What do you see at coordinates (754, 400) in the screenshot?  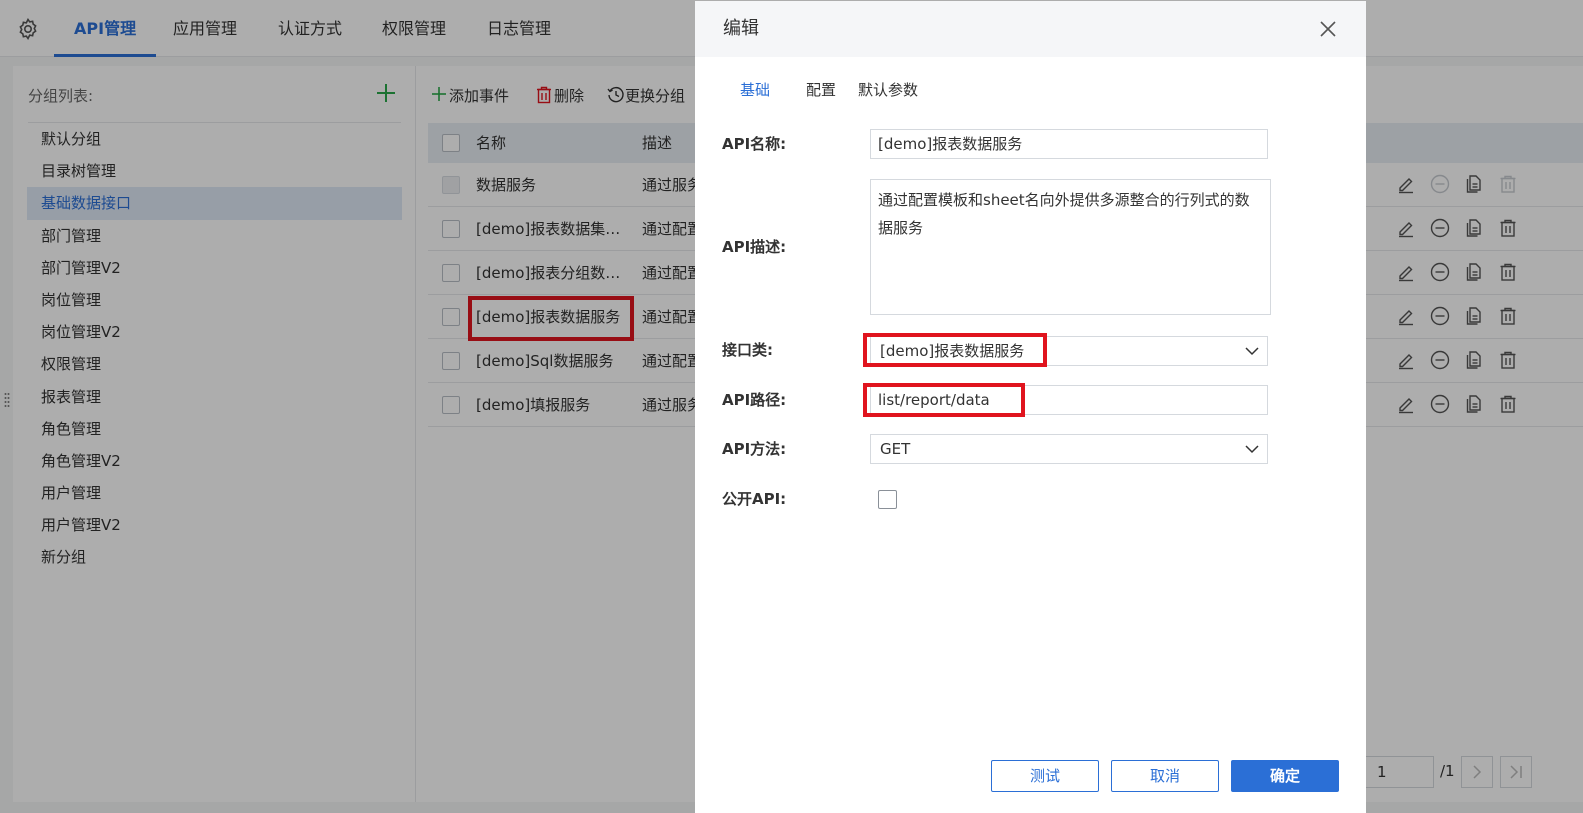 I see `api-path-label: API路径:` at bounding box center [754, 400].